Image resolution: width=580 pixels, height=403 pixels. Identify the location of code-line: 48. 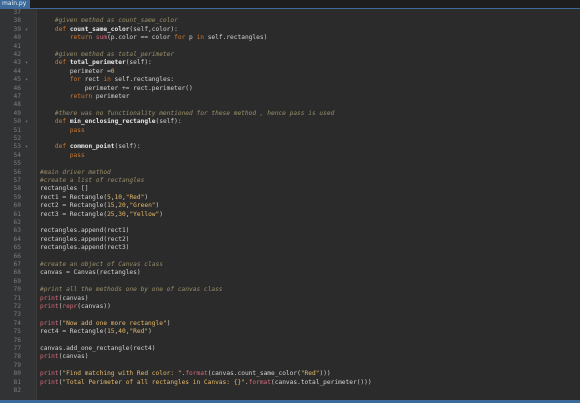
(290, 105).